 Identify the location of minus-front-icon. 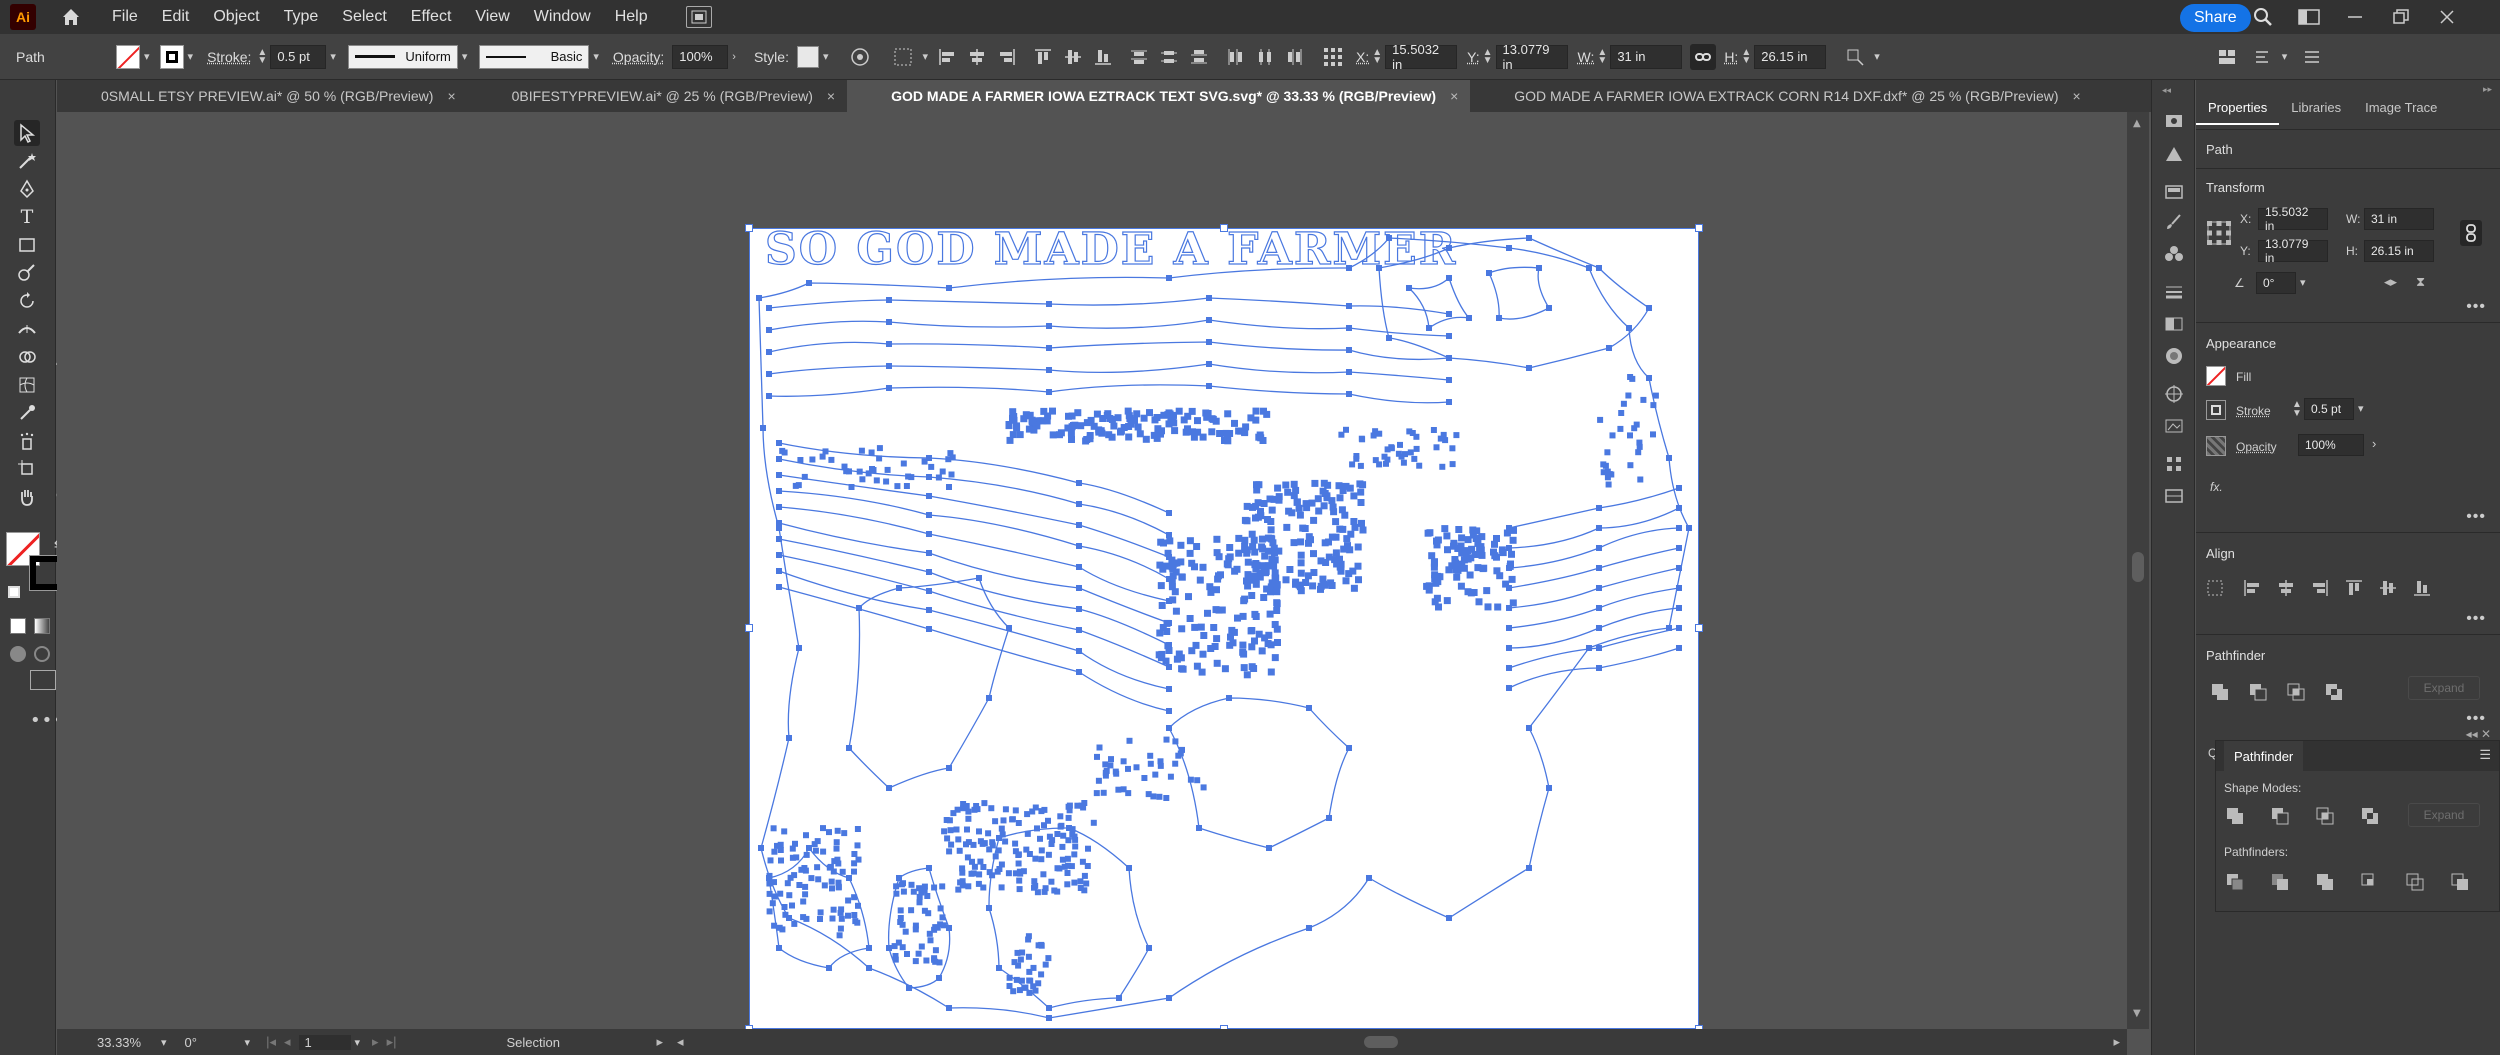
(2280, 816).